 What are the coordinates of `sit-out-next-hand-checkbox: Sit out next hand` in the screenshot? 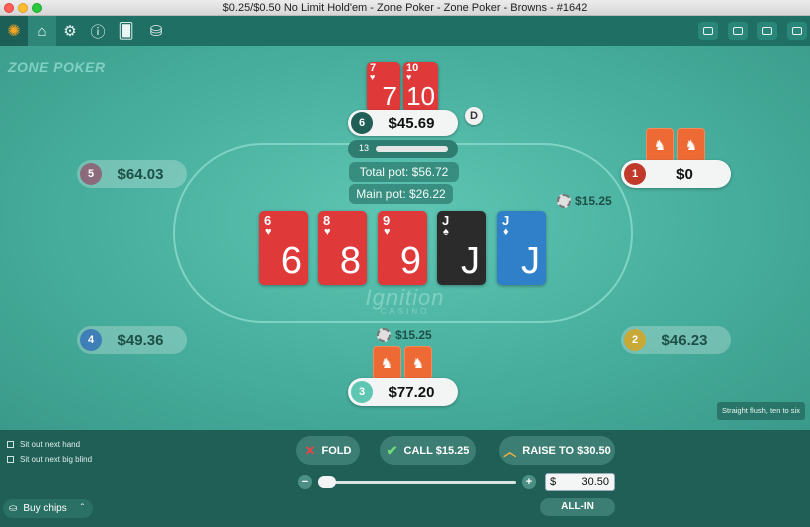 It's located at (43, 444).